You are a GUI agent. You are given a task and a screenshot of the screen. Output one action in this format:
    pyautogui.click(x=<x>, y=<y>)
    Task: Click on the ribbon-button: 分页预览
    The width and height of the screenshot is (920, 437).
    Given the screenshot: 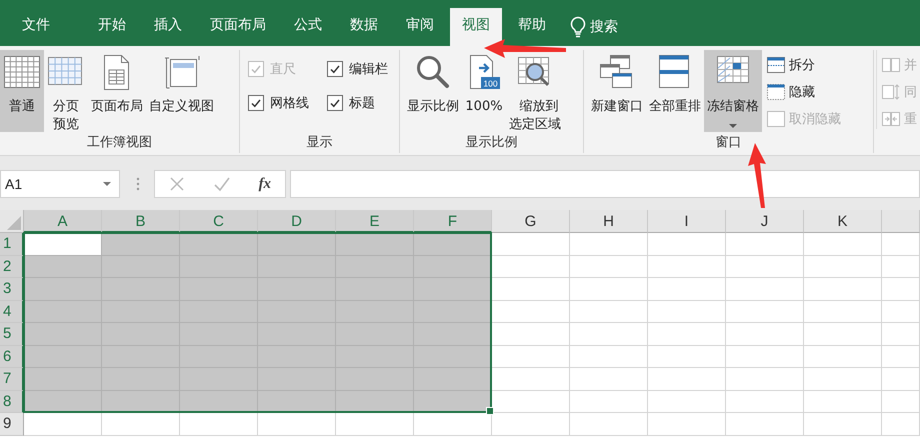 What is the action you would take?
    pyautogui.click(x=66, y=91)
    